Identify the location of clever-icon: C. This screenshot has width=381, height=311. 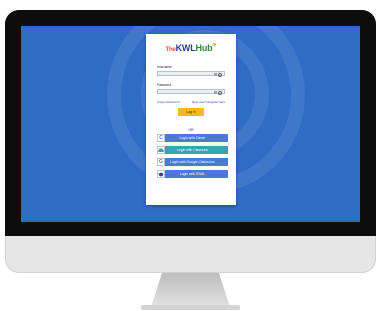
(161, 138).